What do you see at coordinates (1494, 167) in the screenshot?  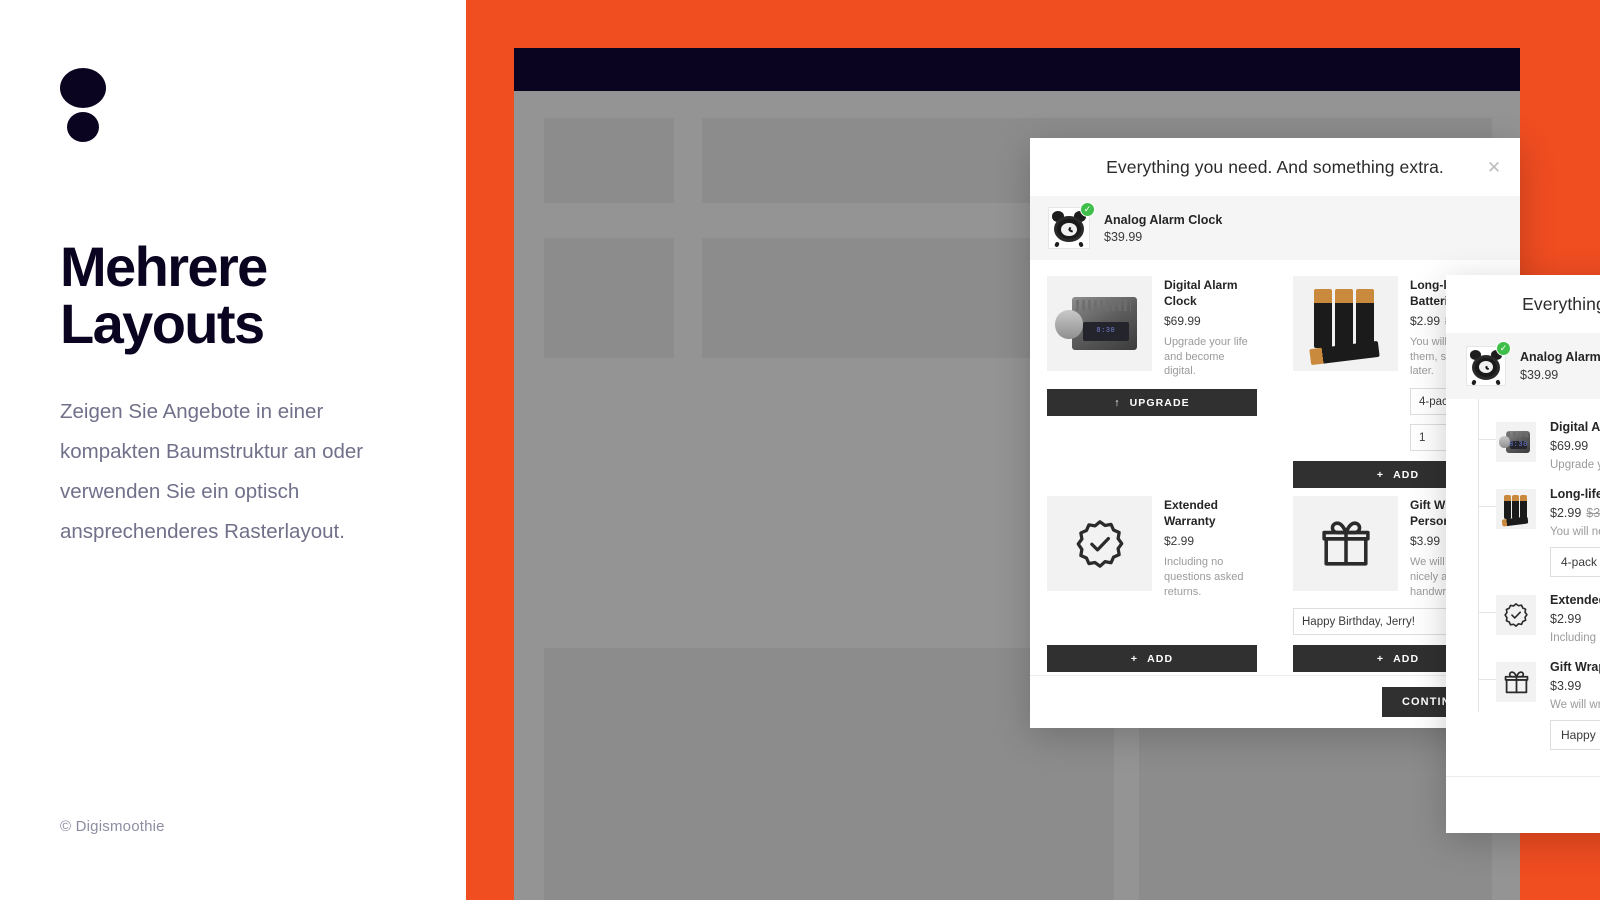 I see `close-icon: ✕` at bounding box center [1494, 167].